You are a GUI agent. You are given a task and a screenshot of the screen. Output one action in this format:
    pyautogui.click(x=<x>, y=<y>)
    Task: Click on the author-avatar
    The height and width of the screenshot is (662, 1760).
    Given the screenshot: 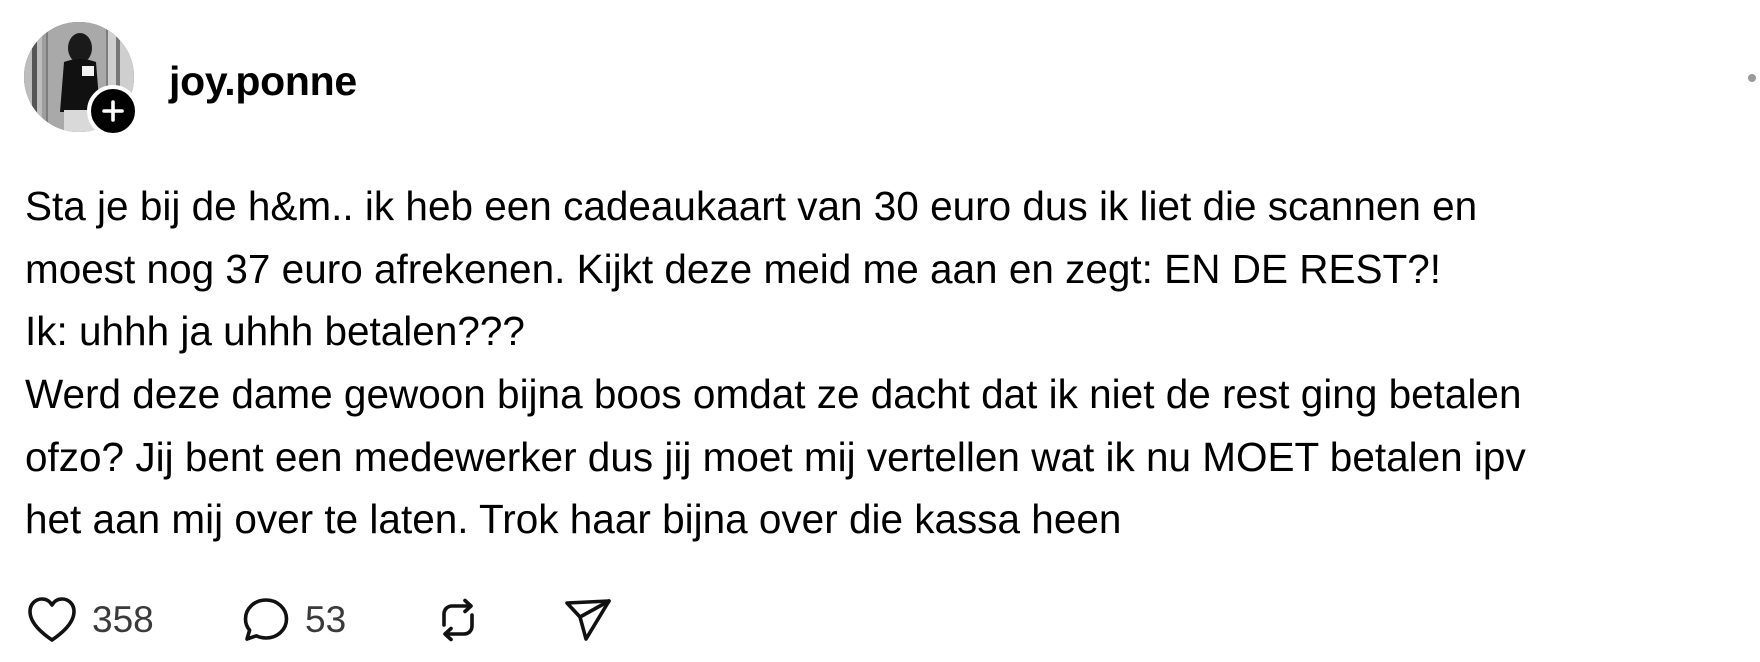 What is the action you would take?
    pyautogui.click(x=81, y=79)
    